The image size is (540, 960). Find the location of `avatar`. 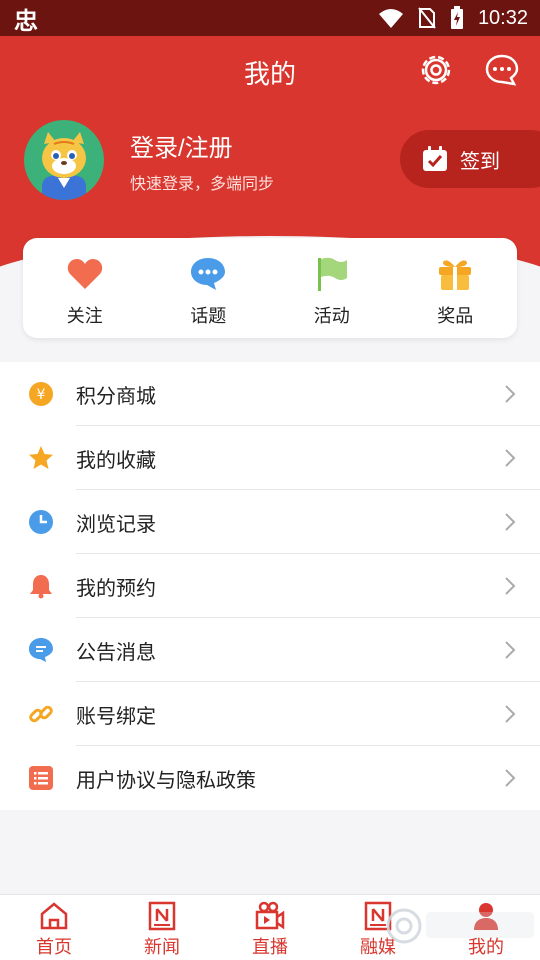

avatar is located at coordinates (64, 160).